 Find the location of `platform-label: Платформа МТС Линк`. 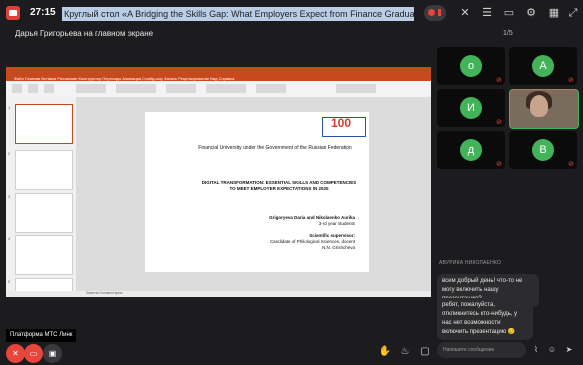

platform-label: Платформа МТС Линк is located at coordinates (41, 335).